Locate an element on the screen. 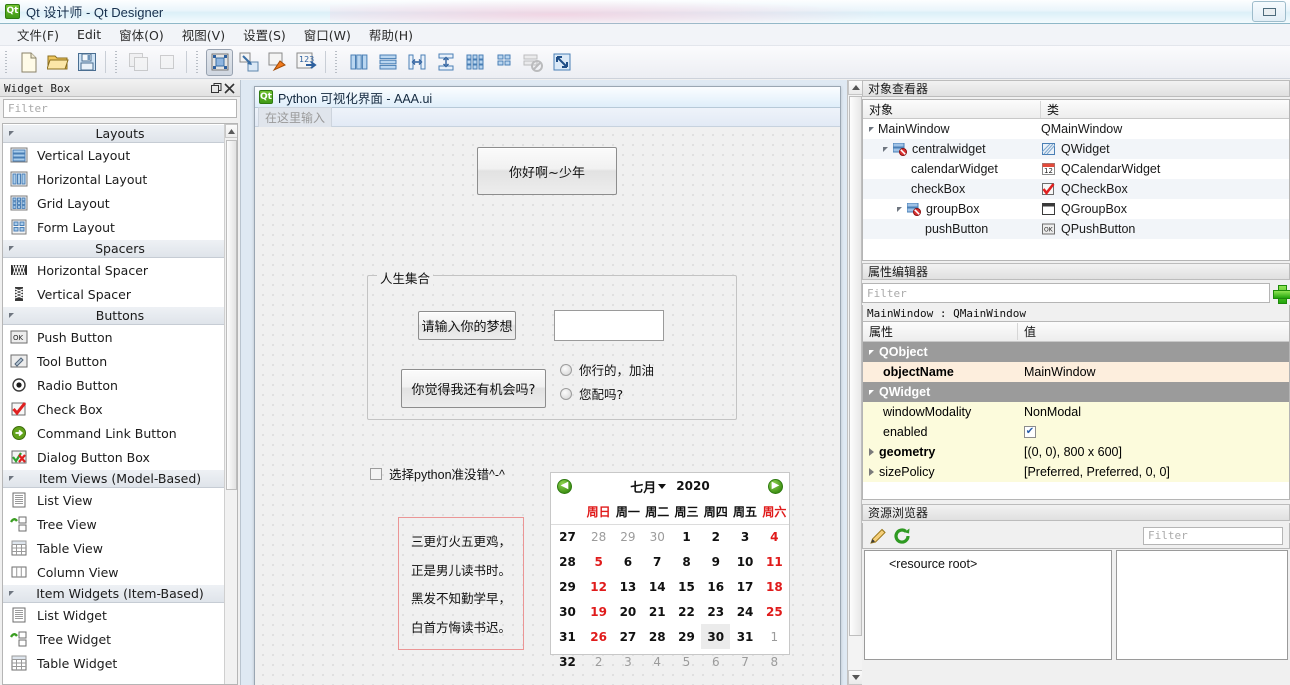 The height and width of the screenshot is (685, 1290). widget-item-command-link-button: Command Link Button is located at coordinates (120, 433).